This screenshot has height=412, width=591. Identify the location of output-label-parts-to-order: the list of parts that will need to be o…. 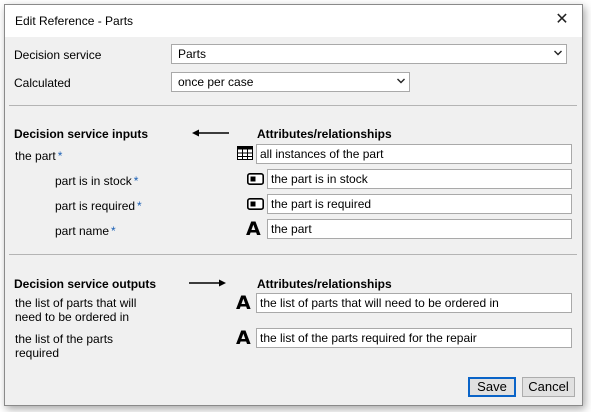
(76, 310).